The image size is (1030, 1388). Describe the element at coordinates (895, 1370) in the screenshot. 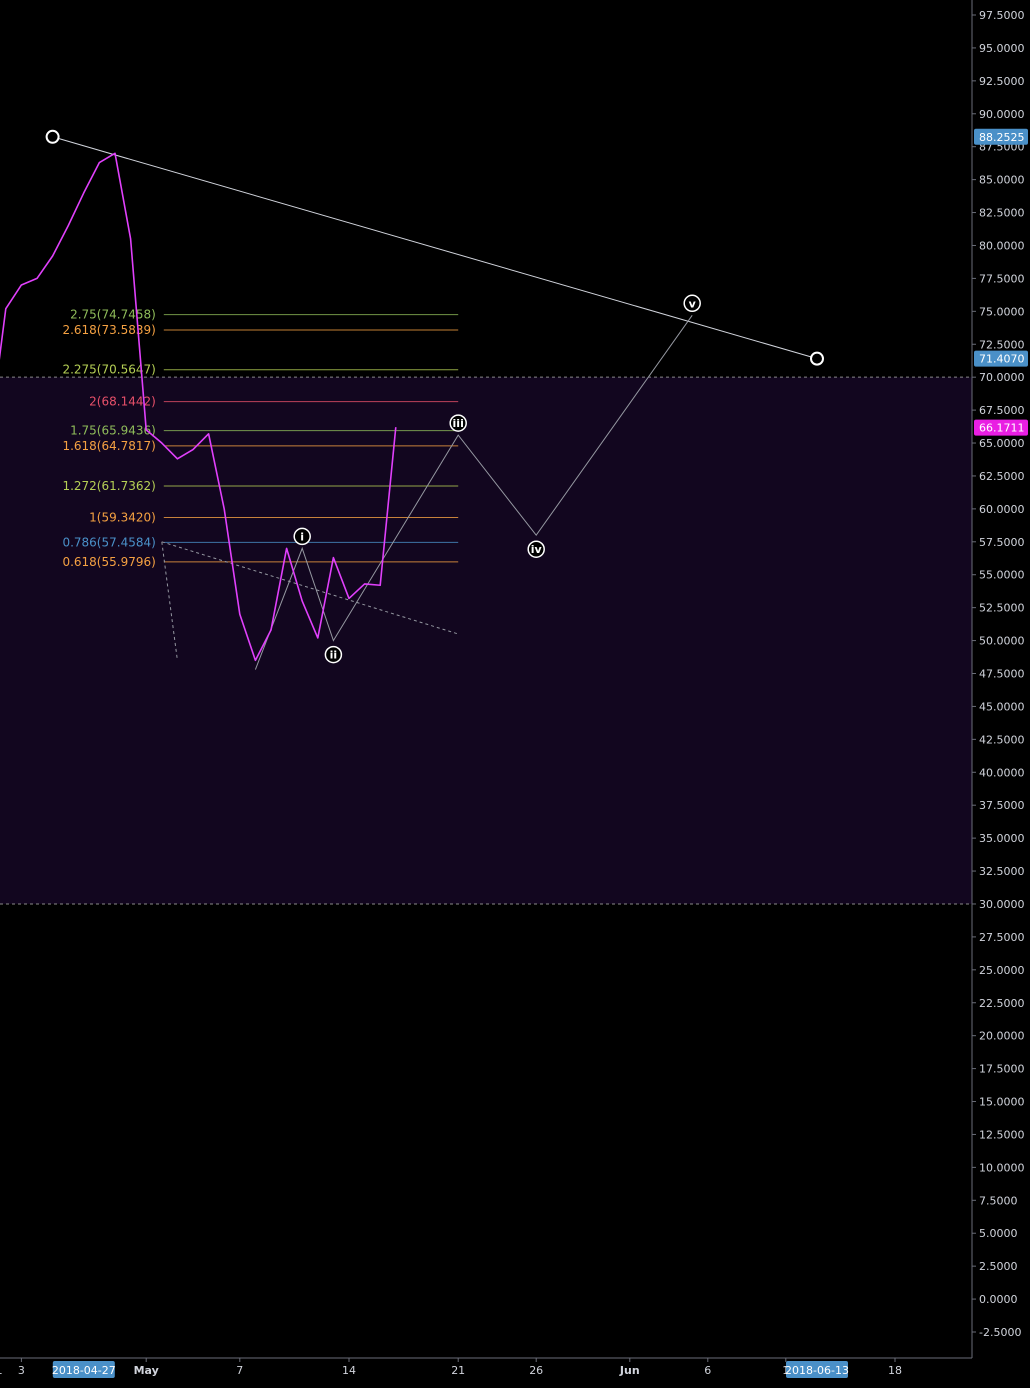

I see `time-tick-label-10: 18` at that location.